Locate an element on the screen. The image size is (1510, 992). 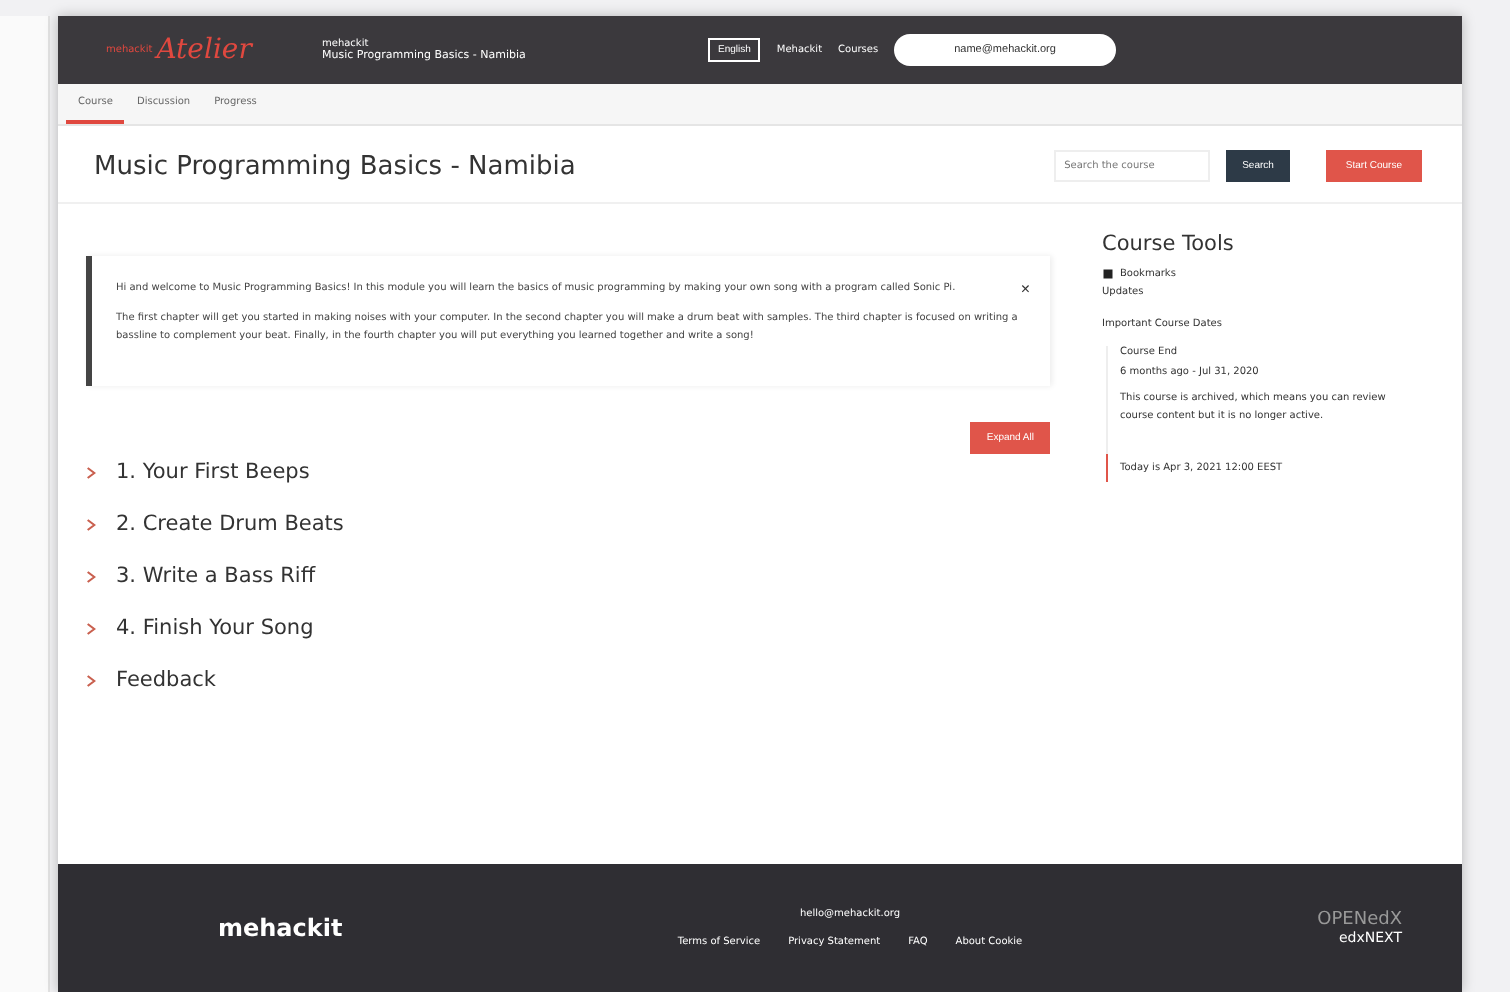
footer-logo: mehackit is located at coordinates (281, 928).